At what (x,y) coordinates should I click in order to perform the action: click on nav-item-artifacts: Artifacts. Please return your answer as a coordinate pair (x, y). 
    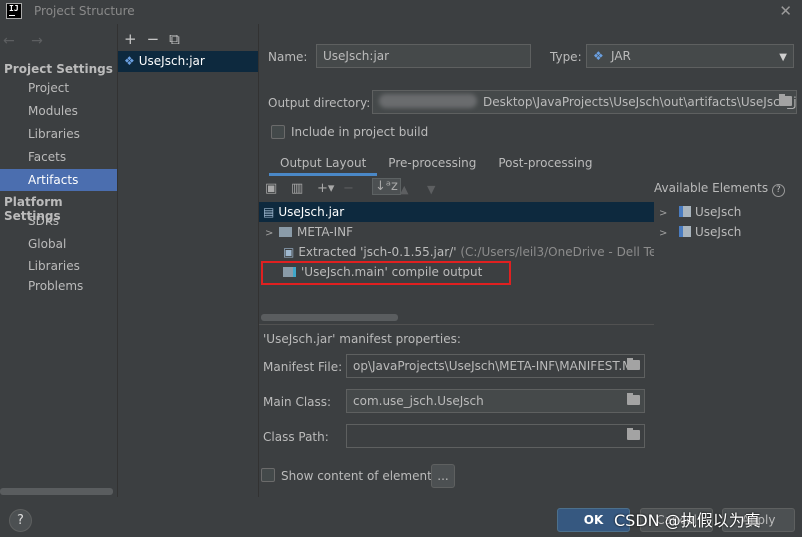
    Looking at the image, I should click on (58, 180).